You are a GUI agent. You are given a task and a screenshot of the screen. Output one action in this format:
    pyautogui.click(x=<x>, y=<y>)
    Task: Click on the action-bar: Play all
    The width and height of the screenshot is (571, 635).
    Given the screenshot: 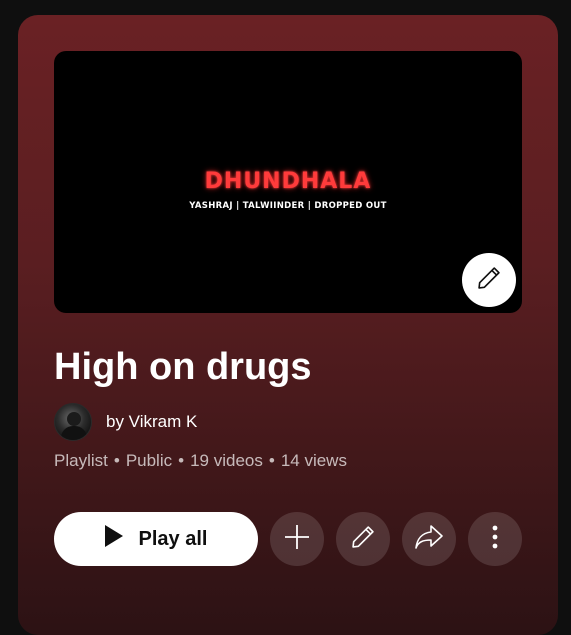 What is the action you would take?
    pyautogui.click(x=288, y=539)
    